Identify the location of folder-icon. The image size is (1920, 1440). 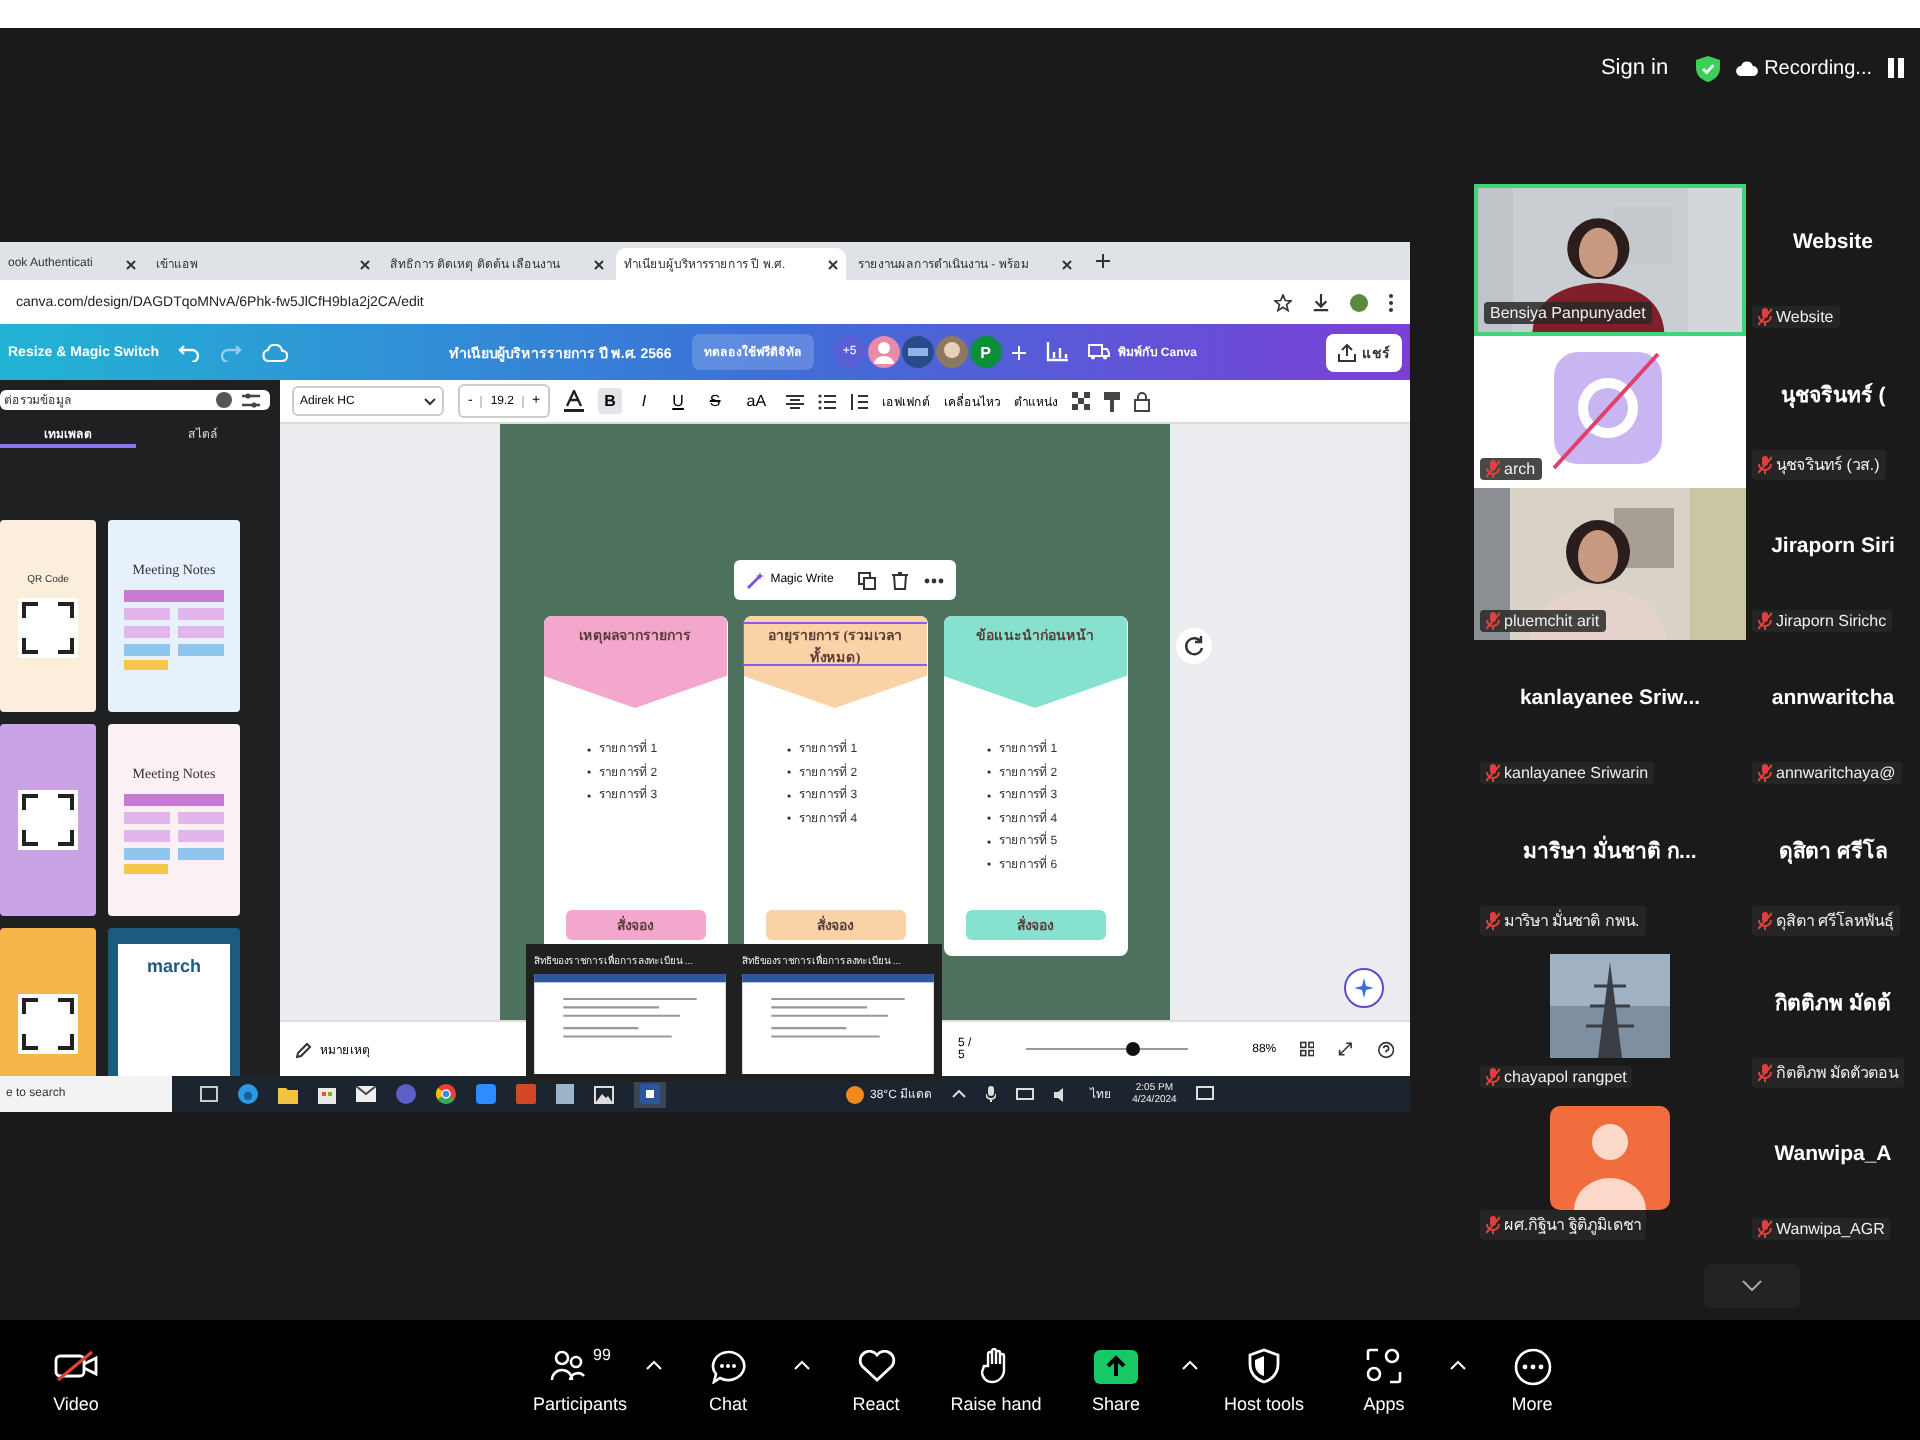
(288, 1094).